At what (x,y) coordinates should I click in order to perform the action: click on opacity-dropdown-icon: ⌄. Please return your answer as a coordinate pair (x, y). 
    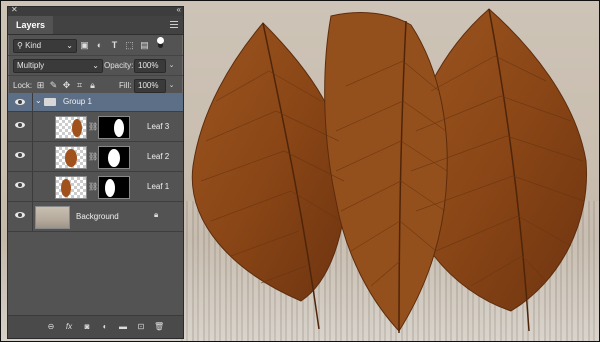
    Looking at the image, I should click on (171, 66).